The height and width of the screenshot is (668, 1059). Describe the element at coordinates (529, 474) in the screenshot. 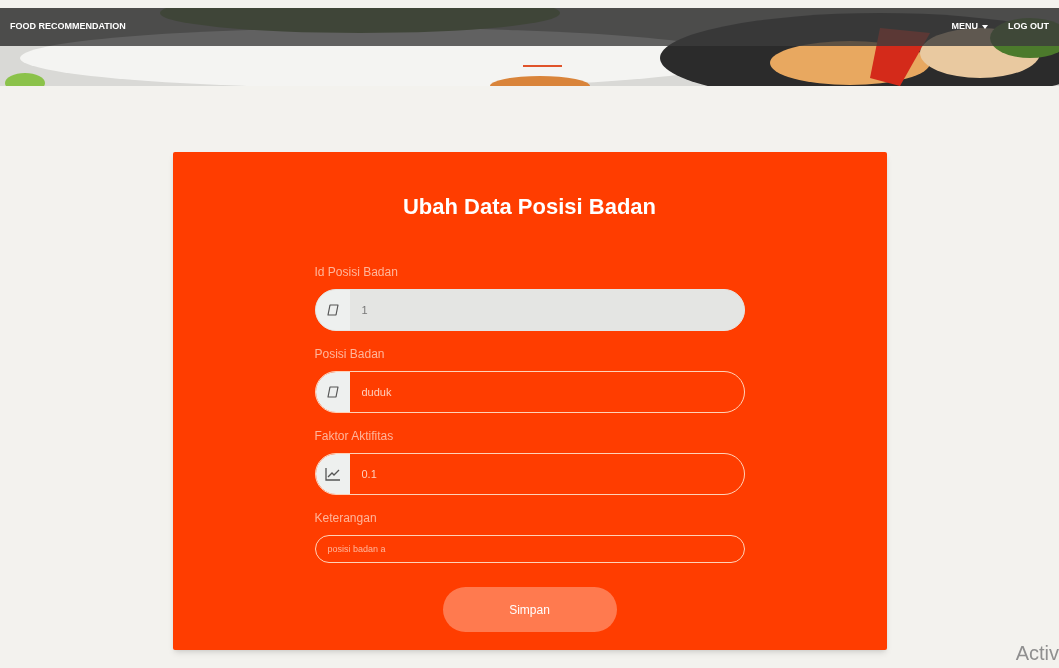

I see `input-field: 0.1` at that location.